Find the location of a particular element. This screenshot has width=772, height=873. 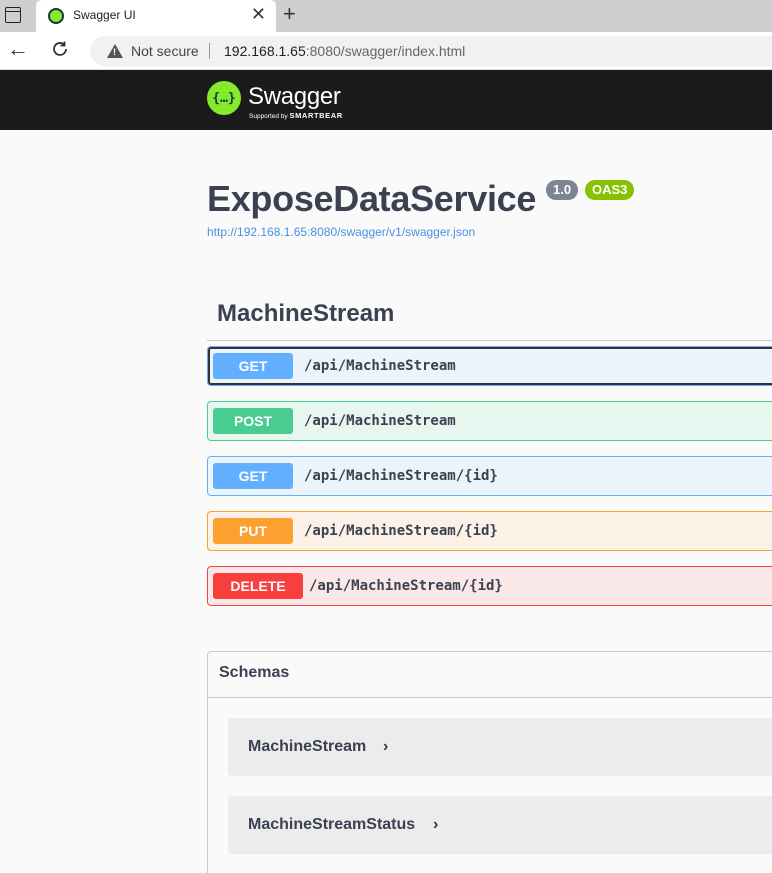

swagger-topbar: {…} Swagger Supported by SMARTBEAR is located at coordinates (386, 100).